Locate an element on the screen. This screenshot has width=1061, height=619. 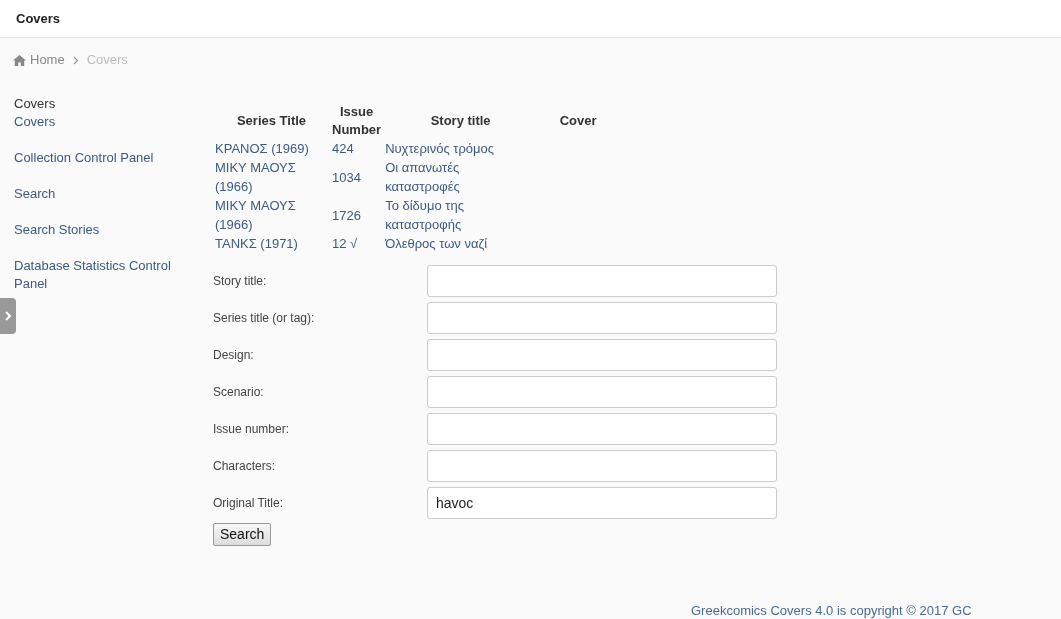
column-header: Story title is located at coordinates (460, 121).